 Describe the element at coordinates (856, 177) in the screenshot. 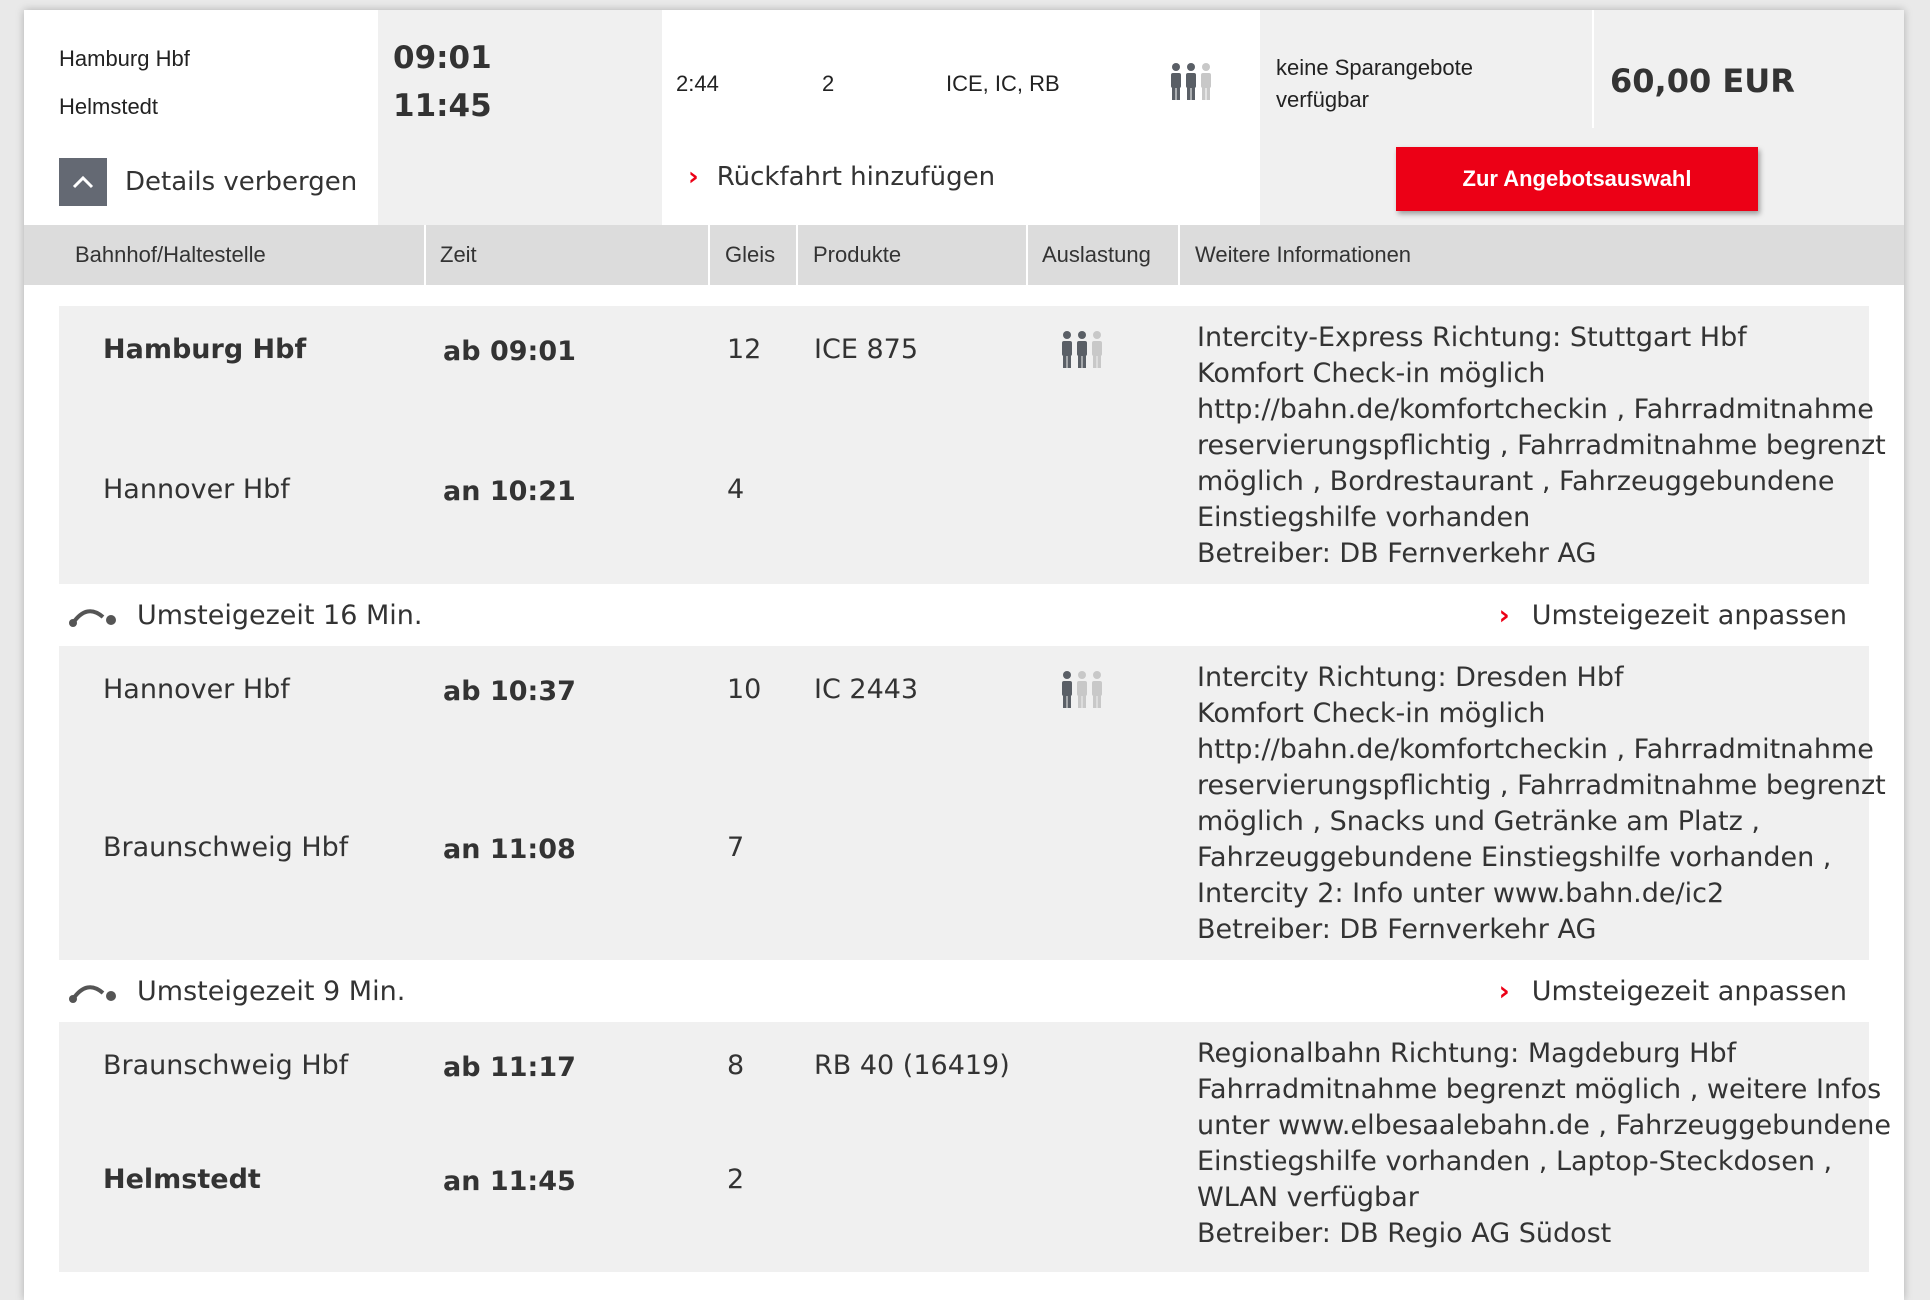

I see `add-return-trip-label: Rückfahrt hinzufügen` at that location.